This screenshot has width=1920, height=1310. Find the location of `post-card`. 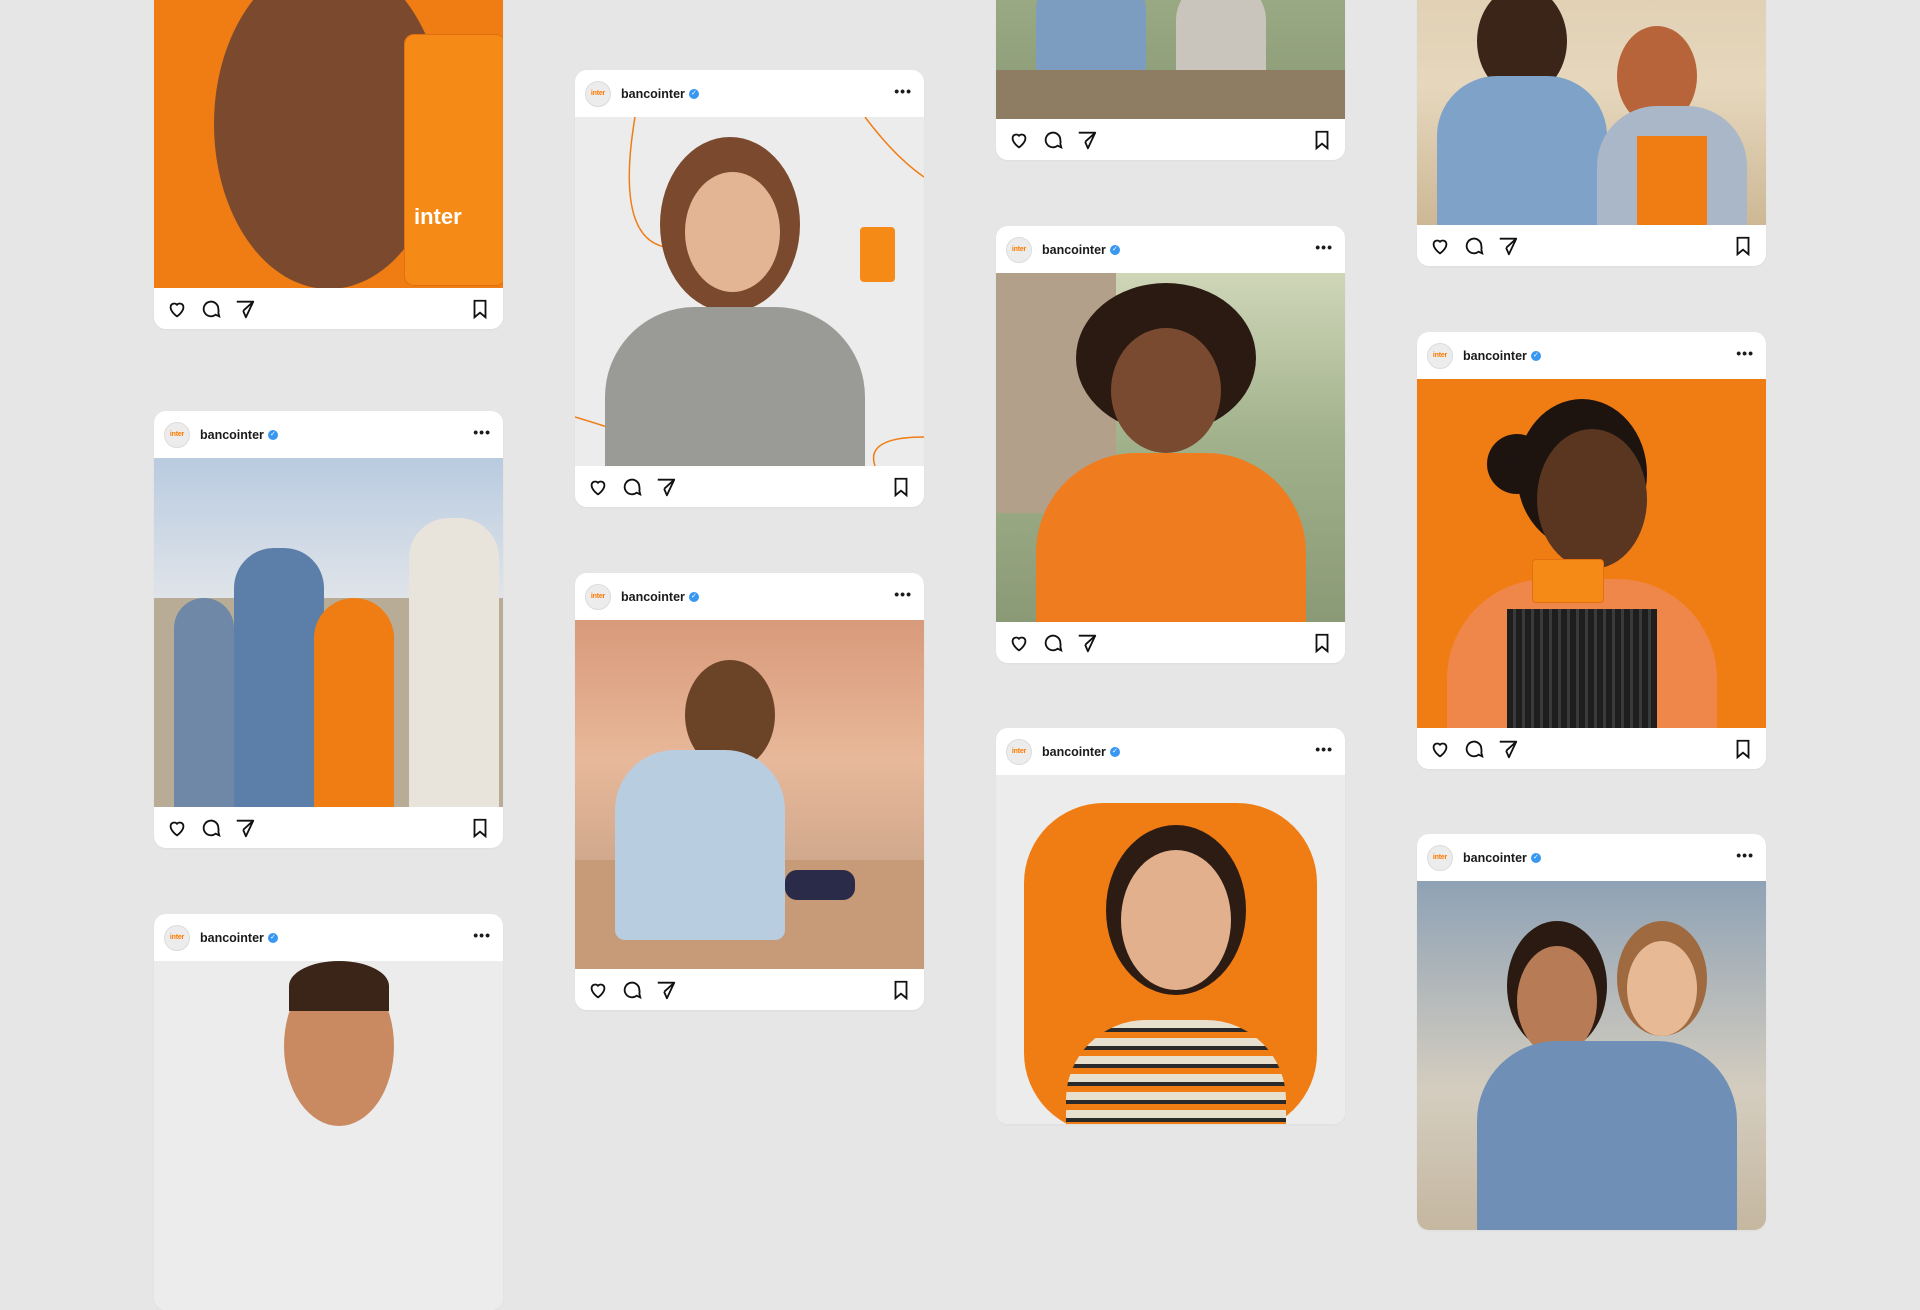

post-card is located at coordinates (1170, 80).